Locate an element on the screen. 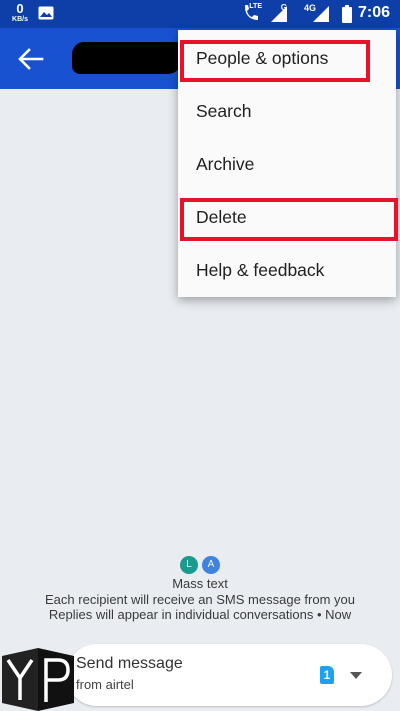 The image size is (400, 711). menu-item-label: Delete is located at coordinates (221, 217).